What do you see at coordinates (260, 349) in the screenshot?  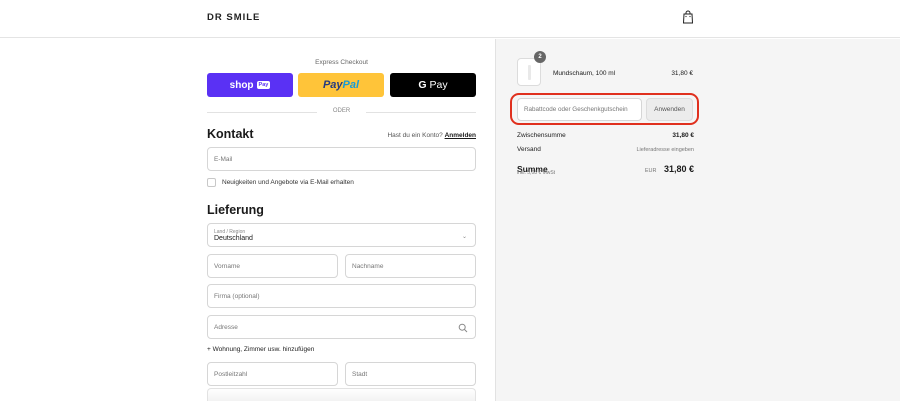 I see `add-address-line-link: + Wohnung, Zimmer usw. hinzufügen` at bounding box center [260, 349].